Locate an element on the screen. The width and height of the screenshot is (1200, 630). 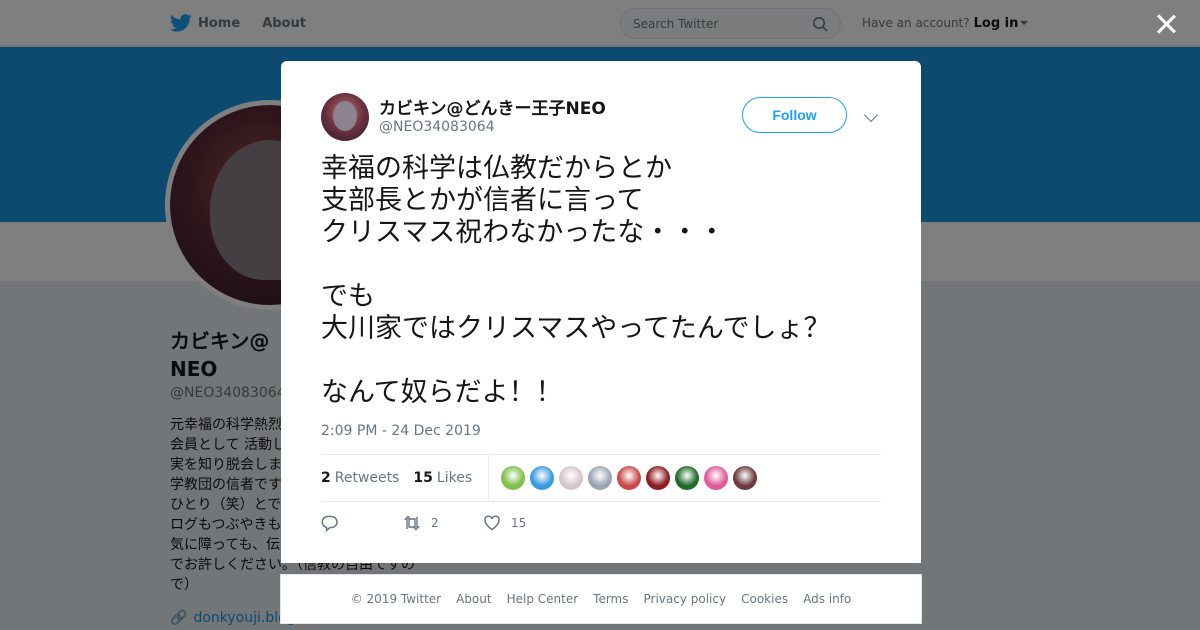
retweet-action: 2 is located at coordinates (443, 523).